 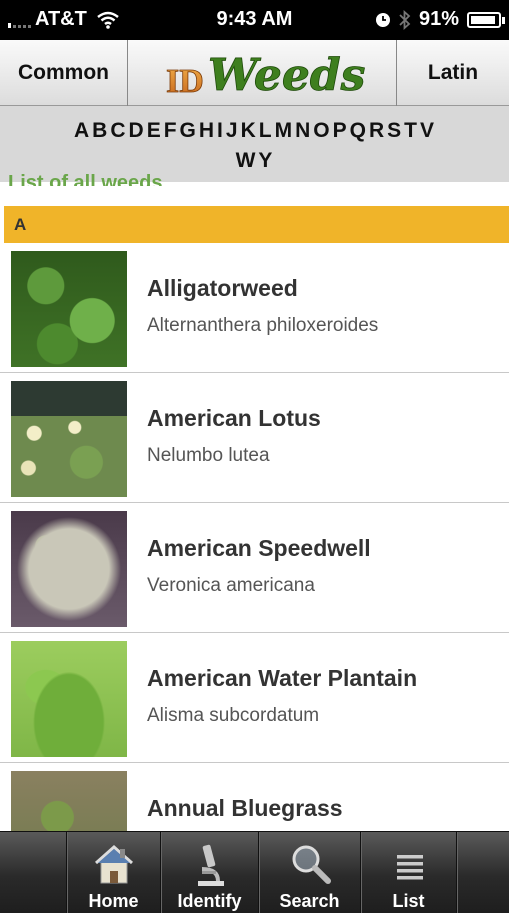 I want to click on alphabet-letter: Y, so click(x=265, y=161).